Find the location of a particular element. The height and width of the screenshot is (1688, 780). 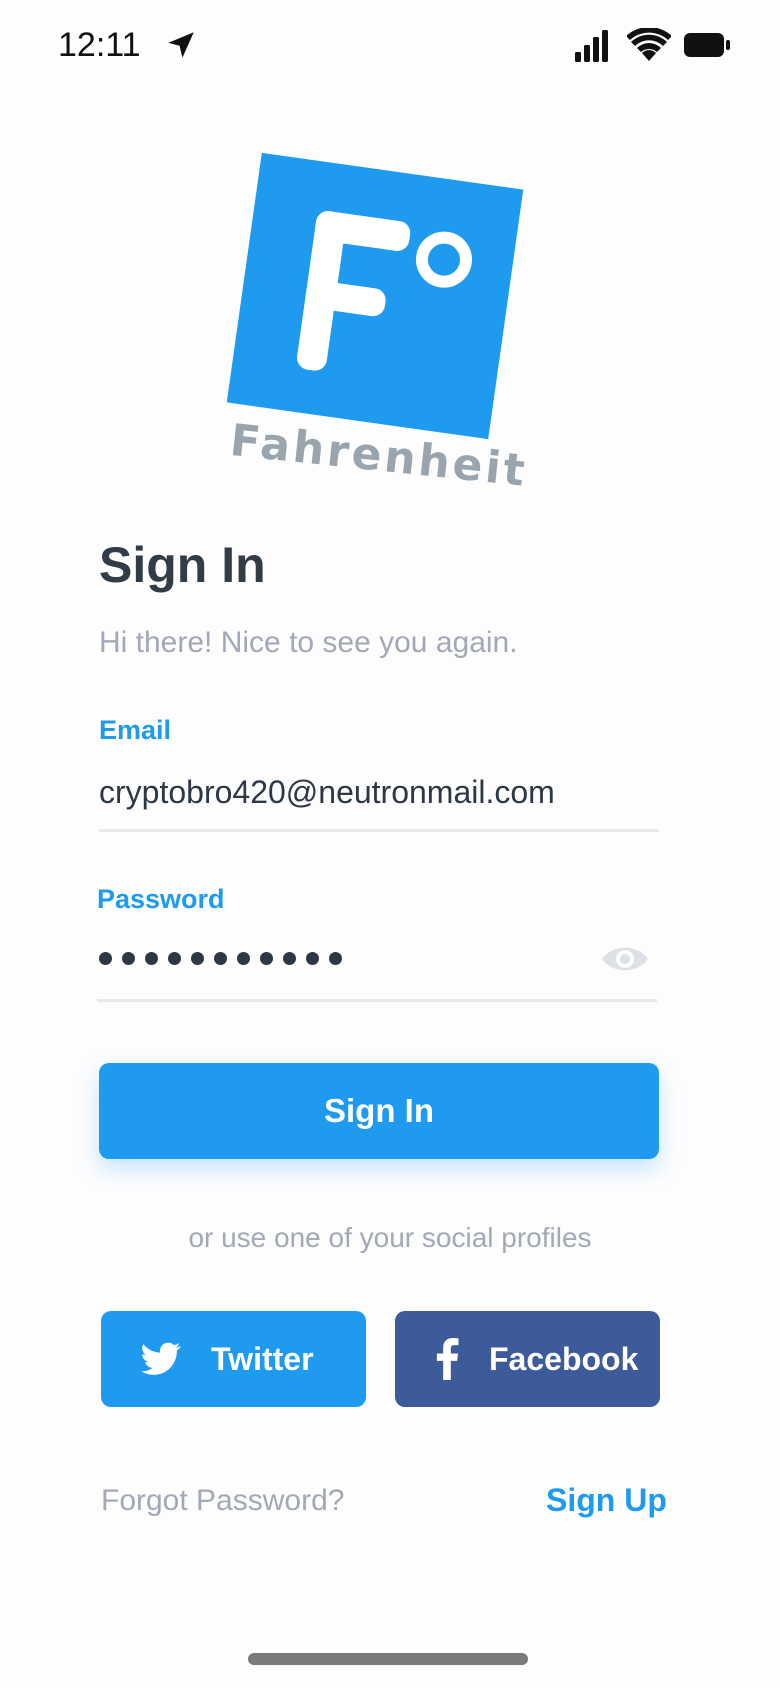

sign-up-link: Sign Up is located at coordinates (606, 1500).